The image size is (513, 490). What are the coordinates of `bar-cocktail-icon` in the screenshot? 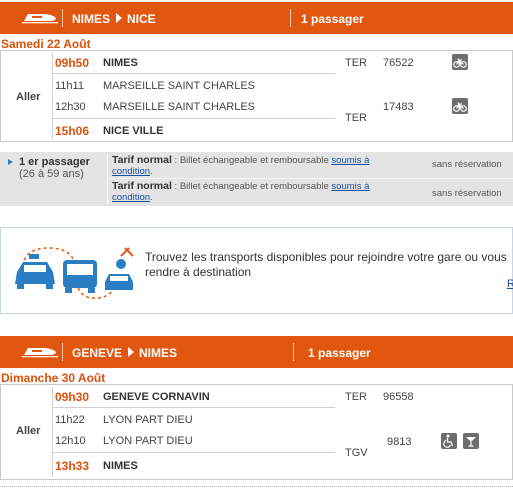 It's located at (471, 441).